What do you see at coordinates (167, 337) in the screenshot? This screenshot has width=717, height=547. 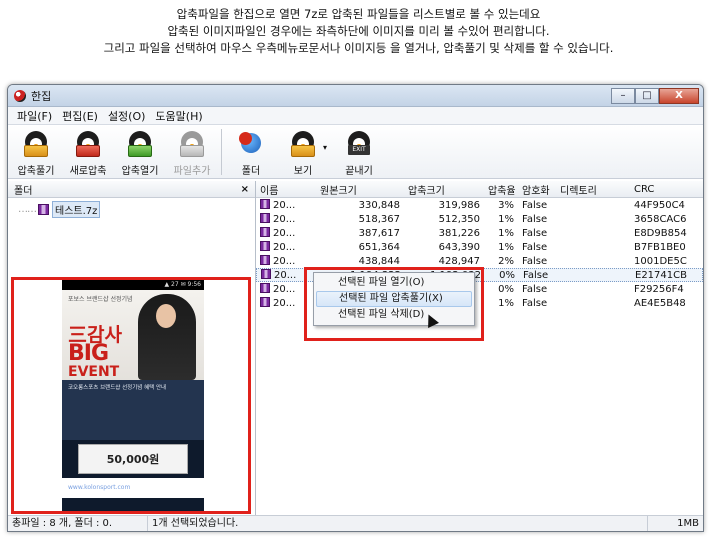 I see `preview-person-image` at bounding box center [167, 337].